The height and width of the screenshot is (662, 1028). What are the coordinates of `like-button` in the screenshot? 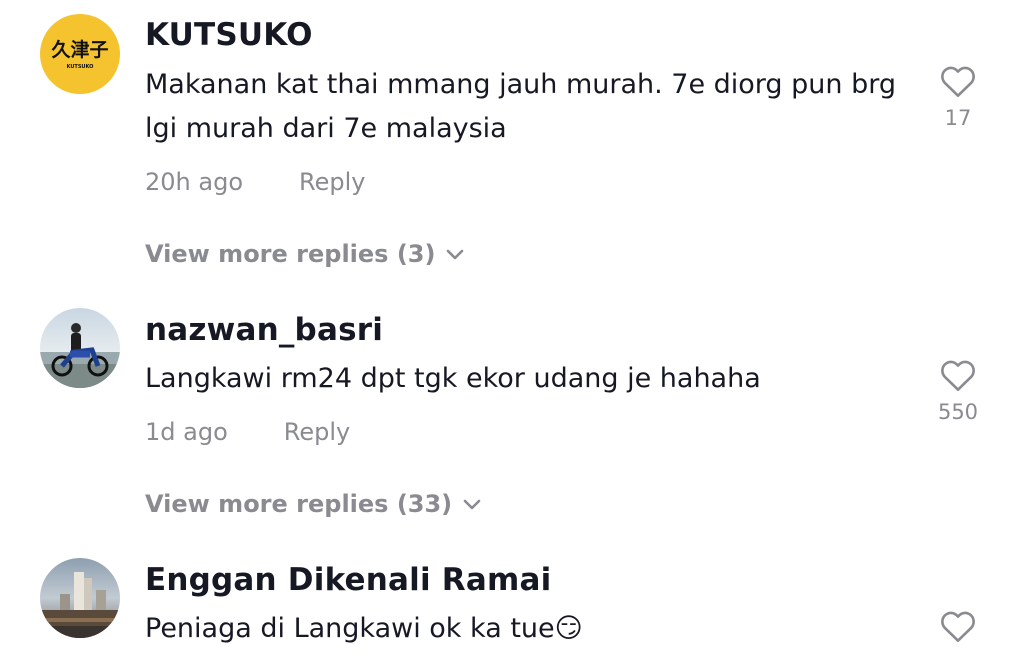 It's located at (958, 626).